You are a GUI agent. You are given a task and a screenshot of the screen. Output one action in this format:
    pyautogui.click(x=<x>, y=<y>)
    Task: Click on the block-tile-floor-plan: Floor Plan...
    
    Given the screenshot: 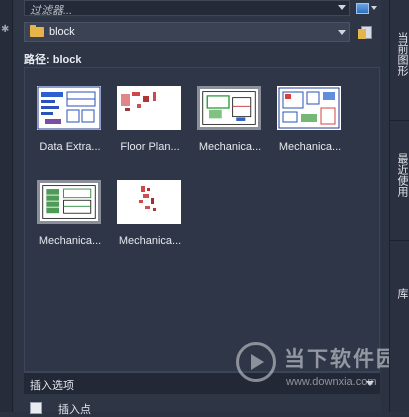 What is the action you would take?
    pyautogui.click(x=150, y=121)
    